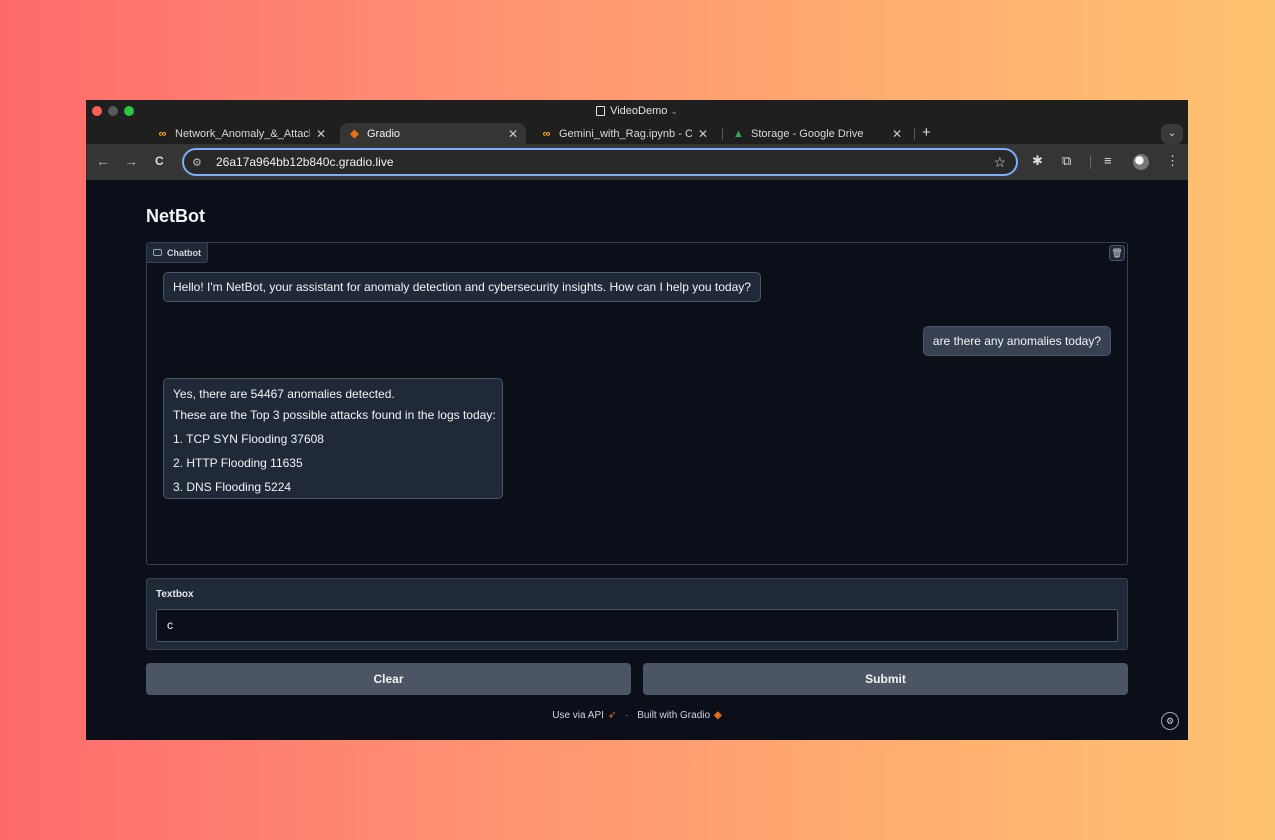 This screenshot has height=840, width=1275. Describe the element at coordinates (1170, 721) in the screenshot. I see `settings-icon: ⚙` at that location.